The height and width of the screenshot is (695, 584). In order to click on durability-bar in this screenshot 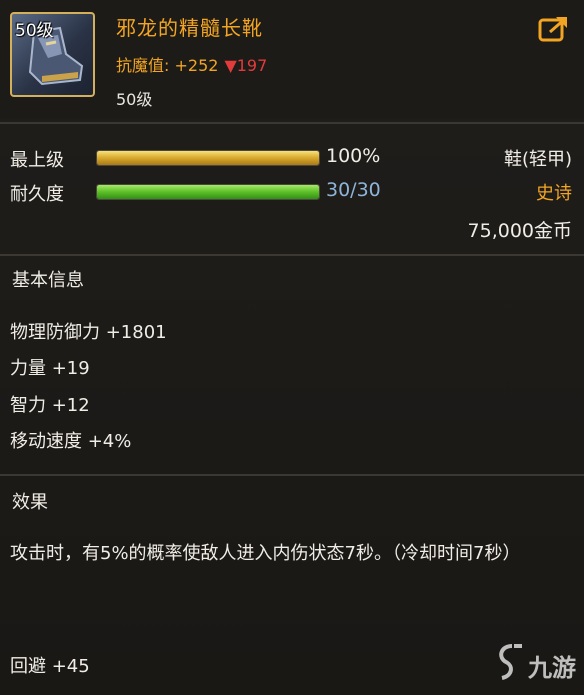, I will do `click(208, 192)`.